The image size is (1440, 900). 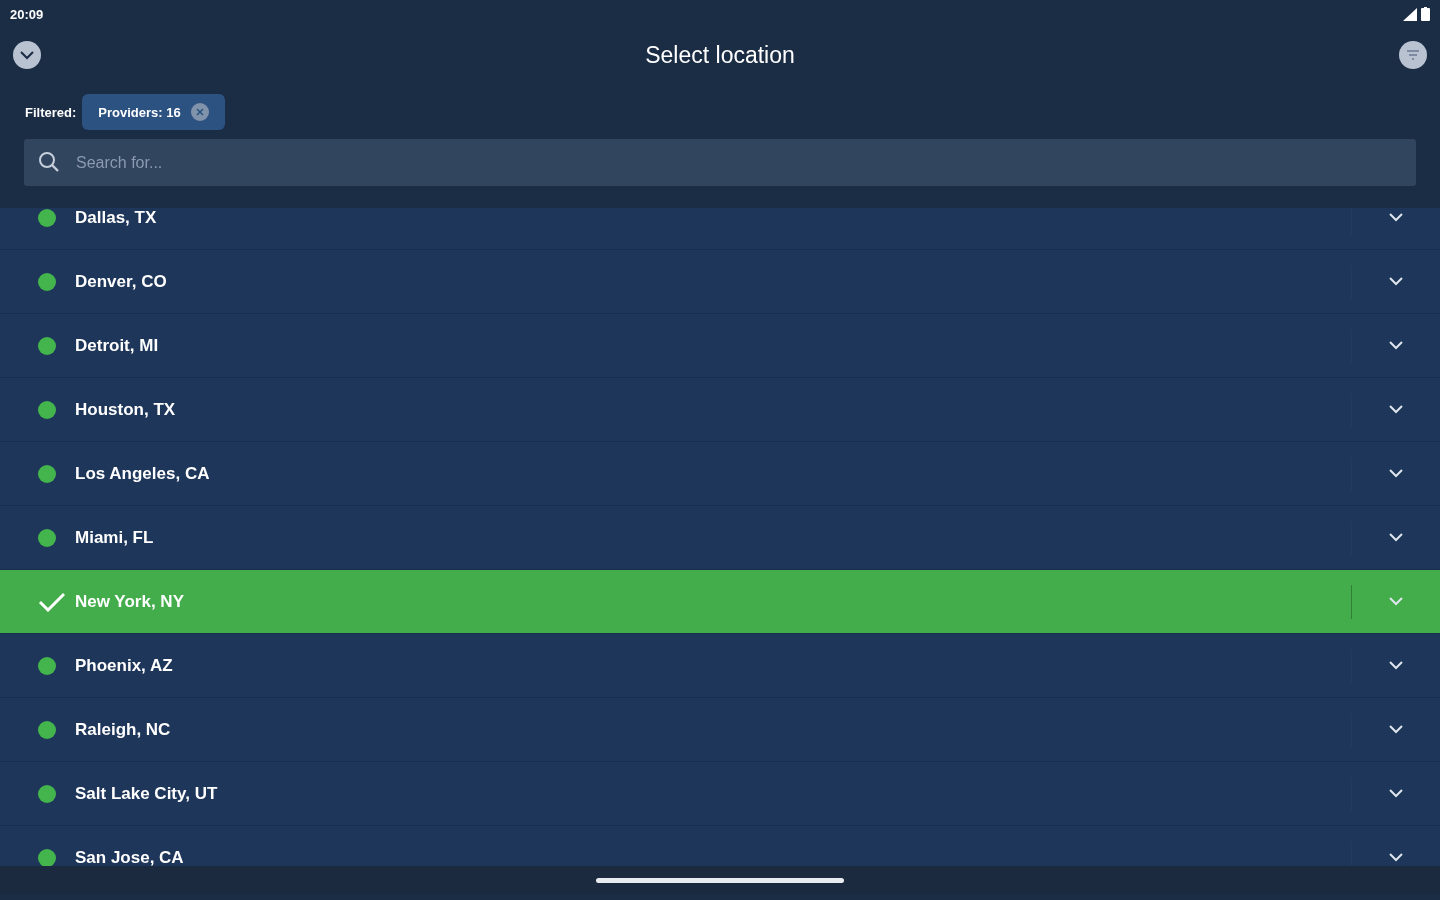 I want to click on location-name: Miami, FL, so click(x=115, y=537).